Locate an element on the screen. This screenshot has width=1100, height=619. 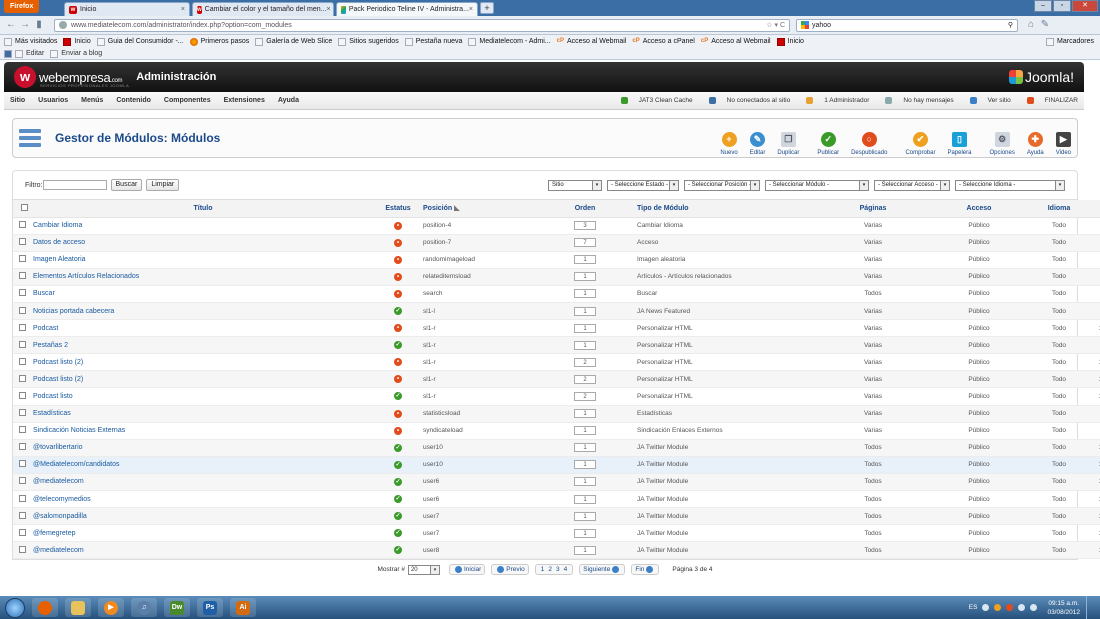
site-identity-icon is located at coordinates (63, 25).